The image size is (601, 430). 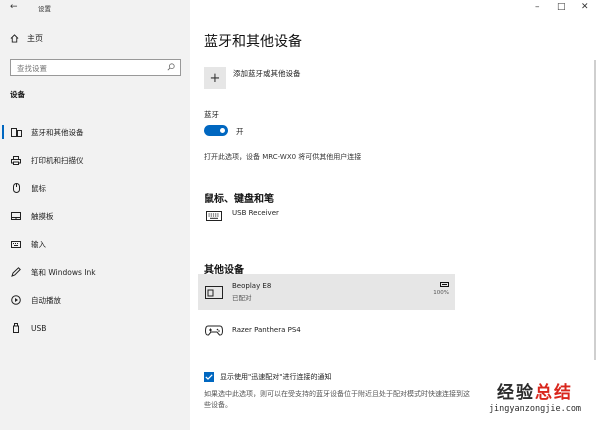 I want to click on device-name: Beoplay E8, so click(x=252, y=286).